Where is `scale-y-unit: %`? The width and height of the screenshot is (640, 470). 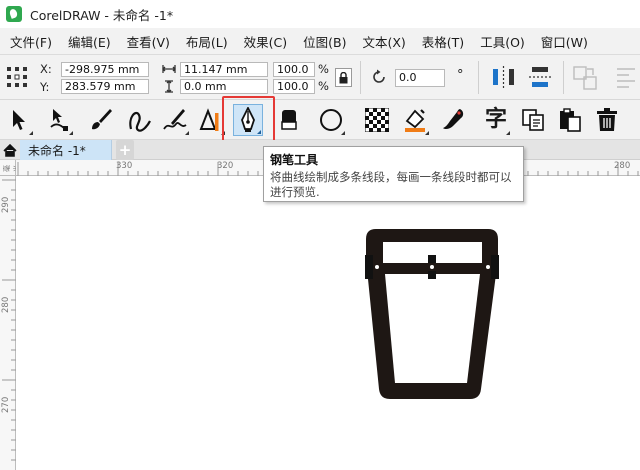
scale-y-unit: % is located at coordinates (323, 86).